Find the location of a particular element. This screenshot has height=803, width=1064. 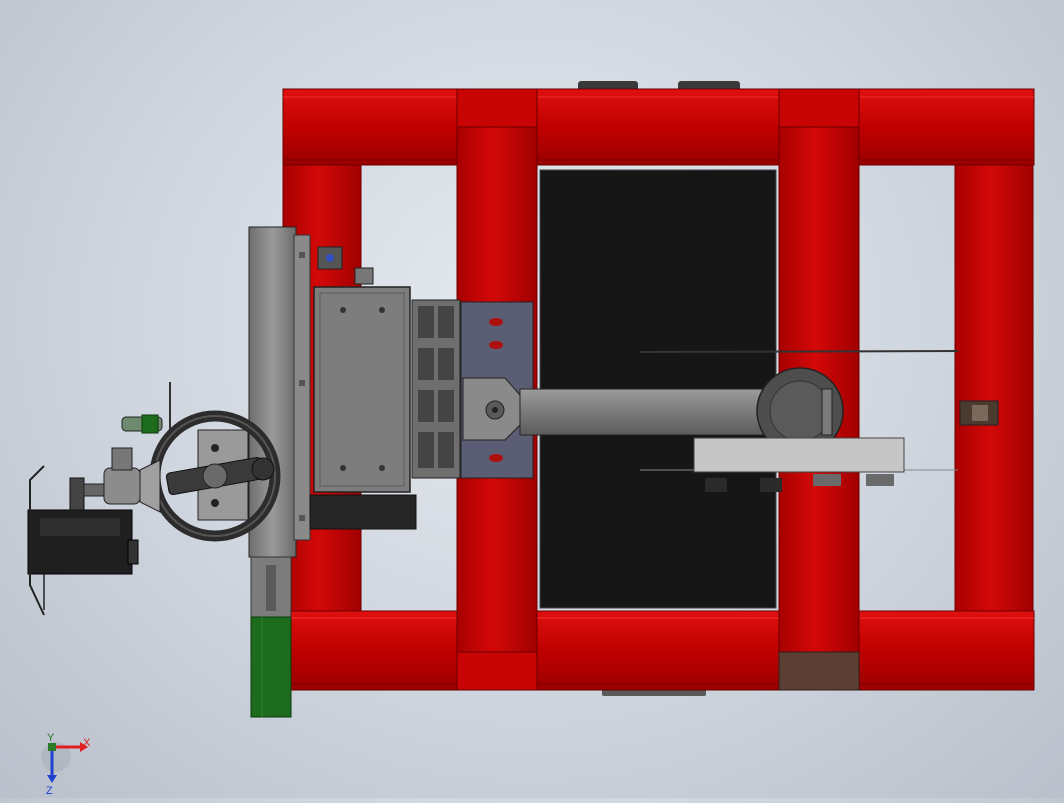

frame-top-beam is located at coordinates (658, 127).